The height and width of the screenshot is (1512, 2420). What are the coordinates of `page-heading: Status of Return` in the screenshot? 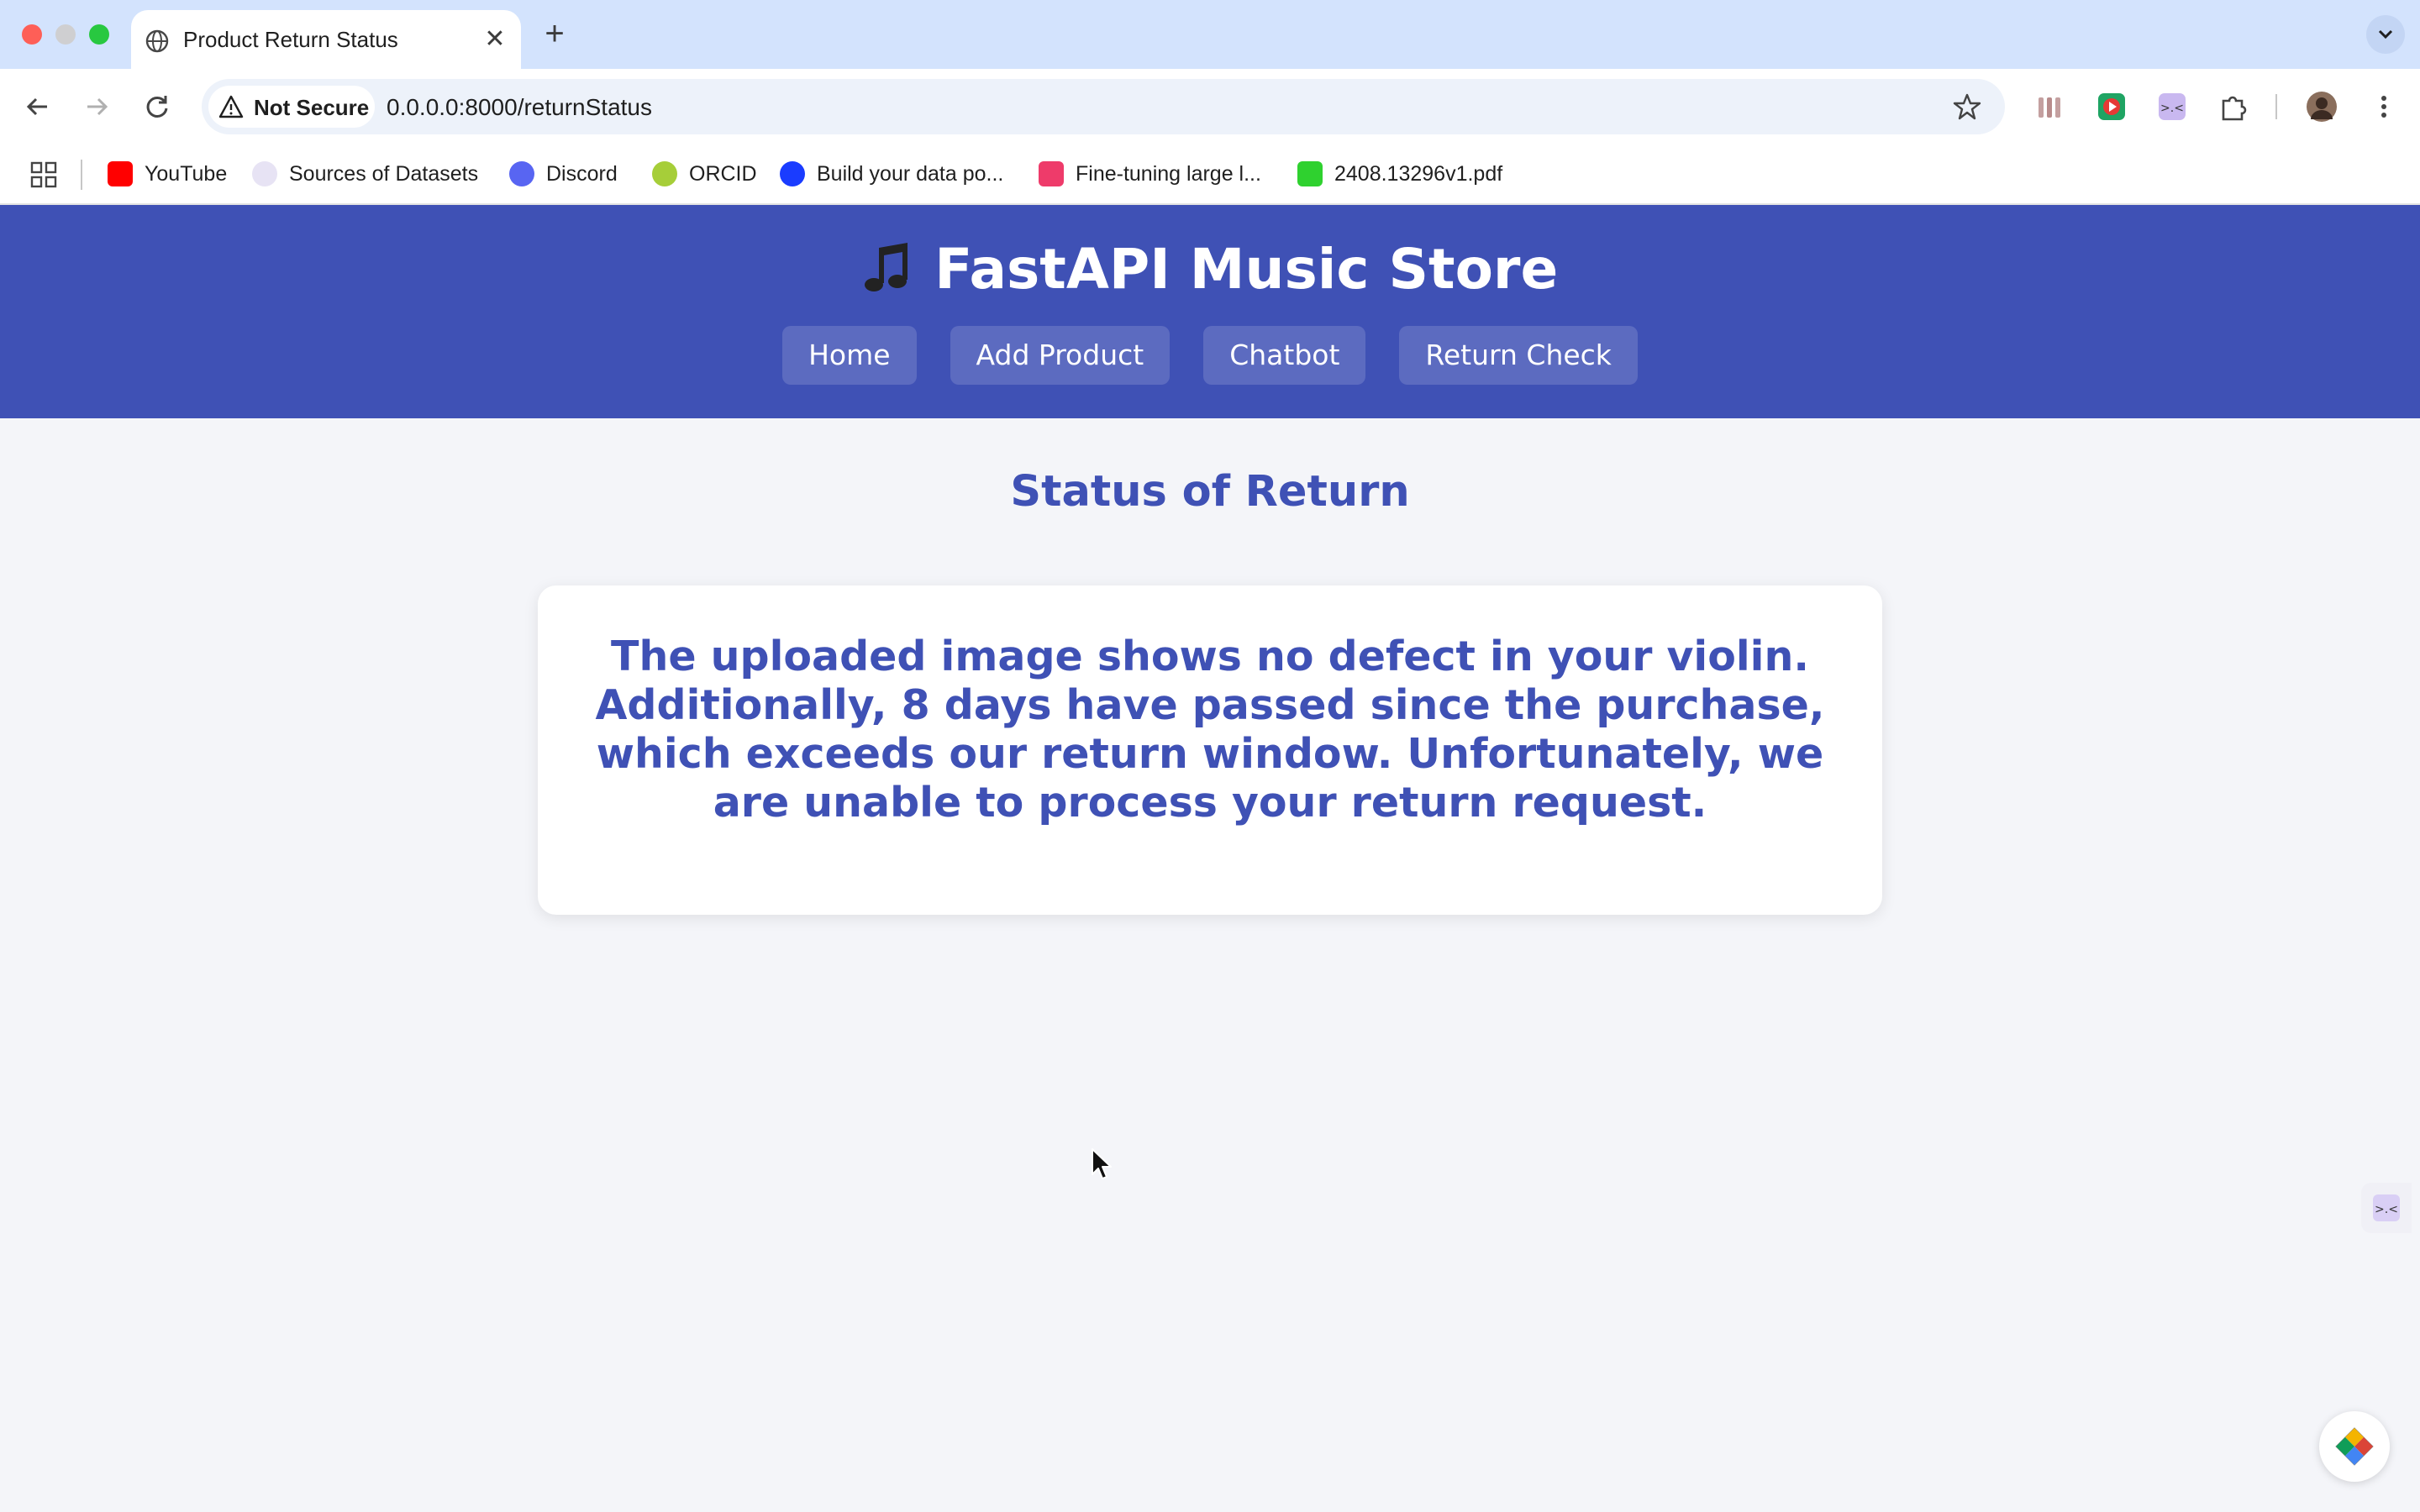 It's located at (1210, 492).